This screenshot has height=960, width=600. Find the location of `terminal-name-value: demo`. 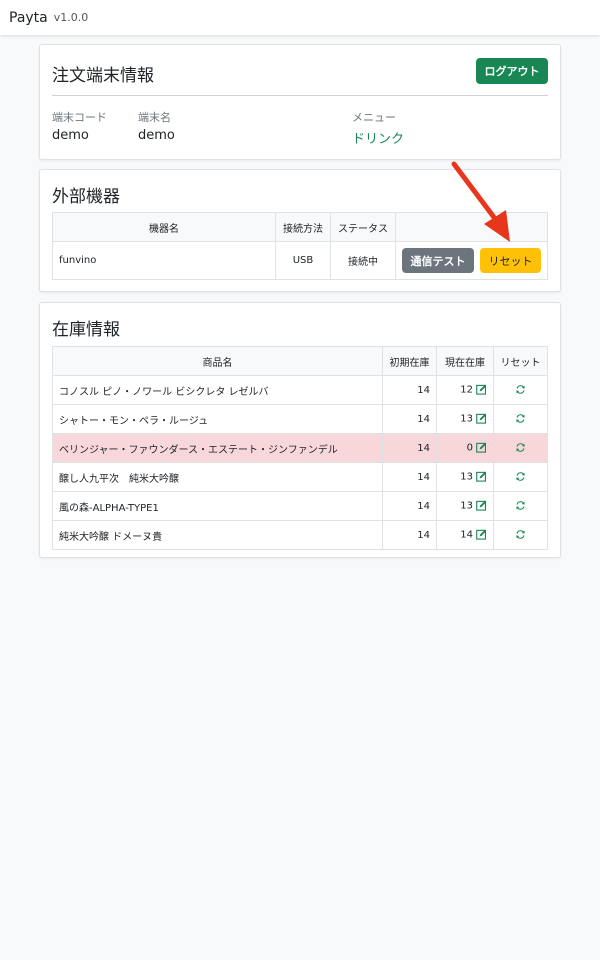

terminal-name-value: demo is located at coordinates (156, 135).